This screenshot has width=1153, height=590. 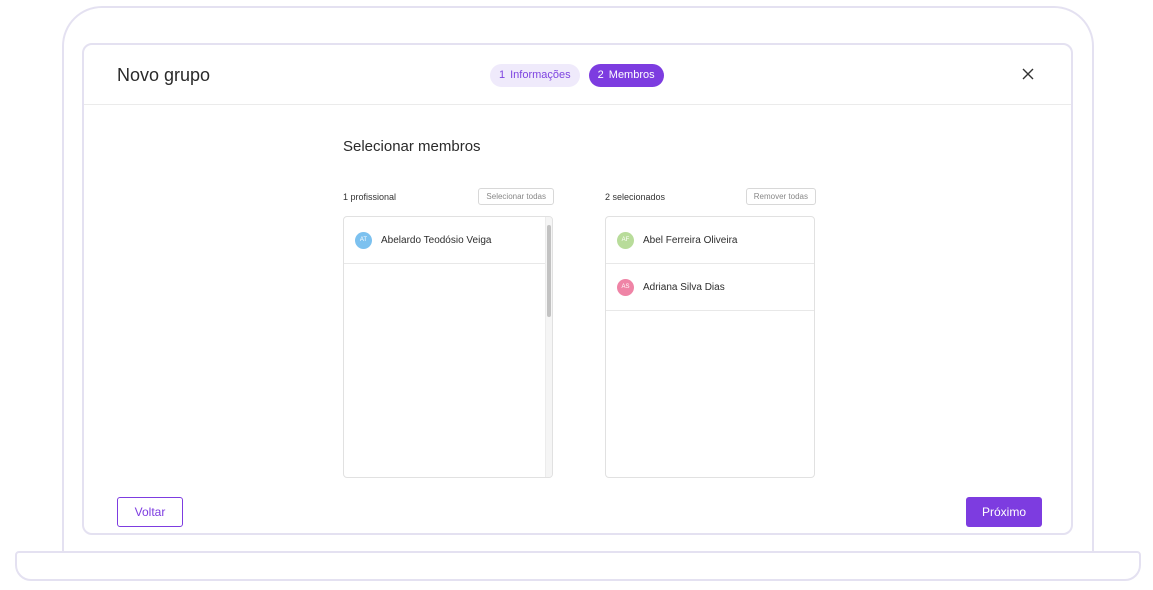 I want to click on step-number: 2, so click(x=600, y=75).